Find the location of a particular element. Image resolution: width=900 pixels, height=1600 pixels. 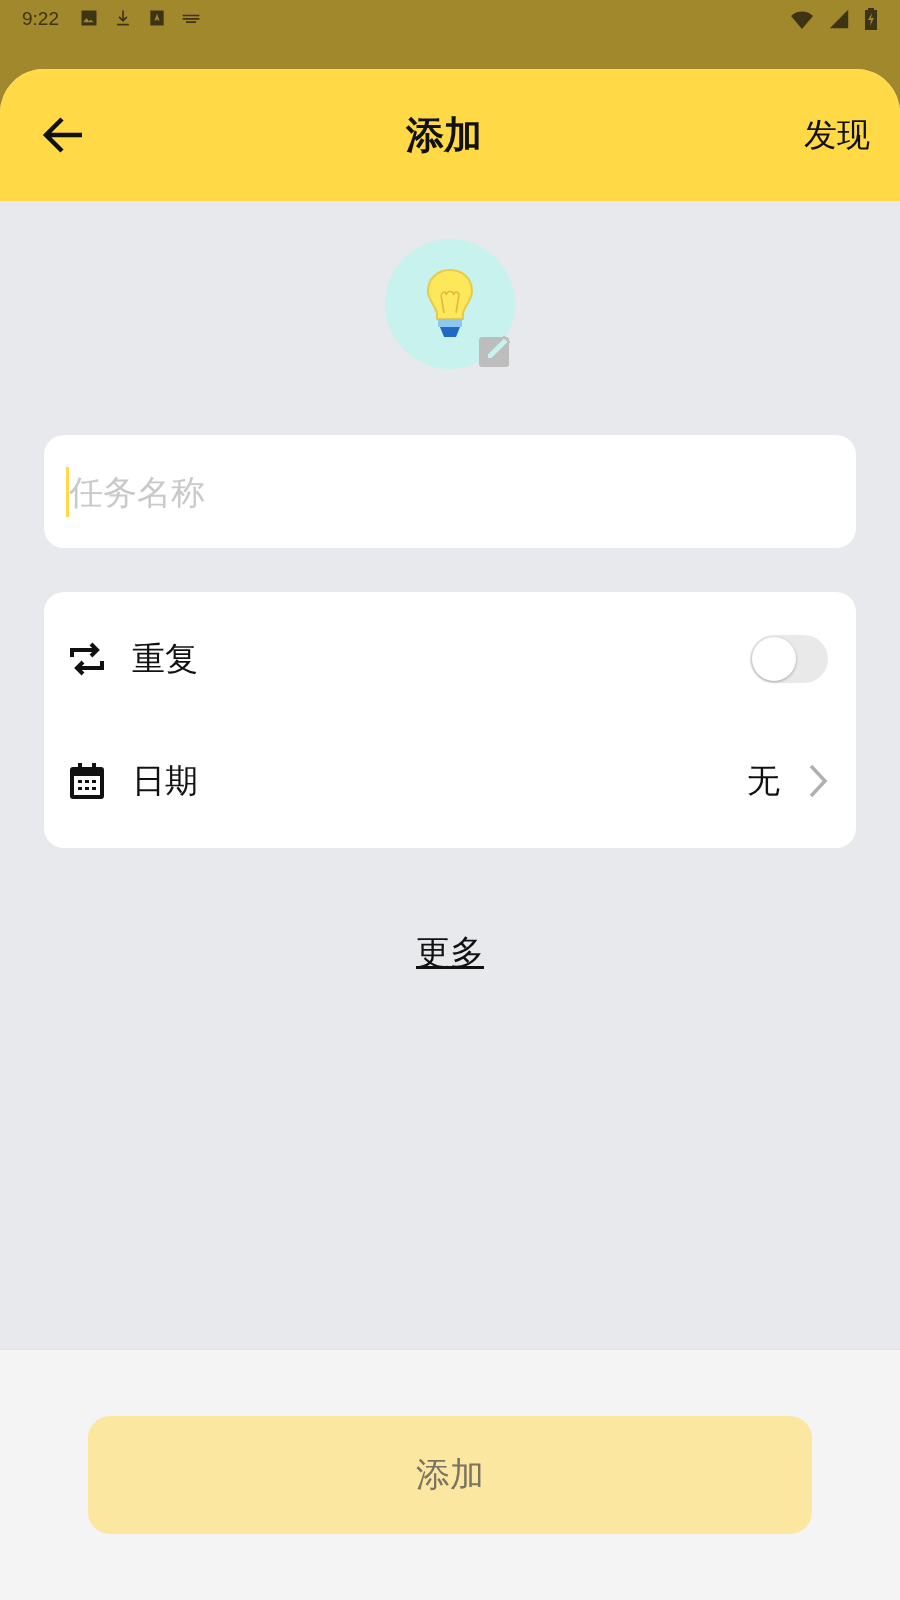

image-icon is located at coordinates (89, 18).